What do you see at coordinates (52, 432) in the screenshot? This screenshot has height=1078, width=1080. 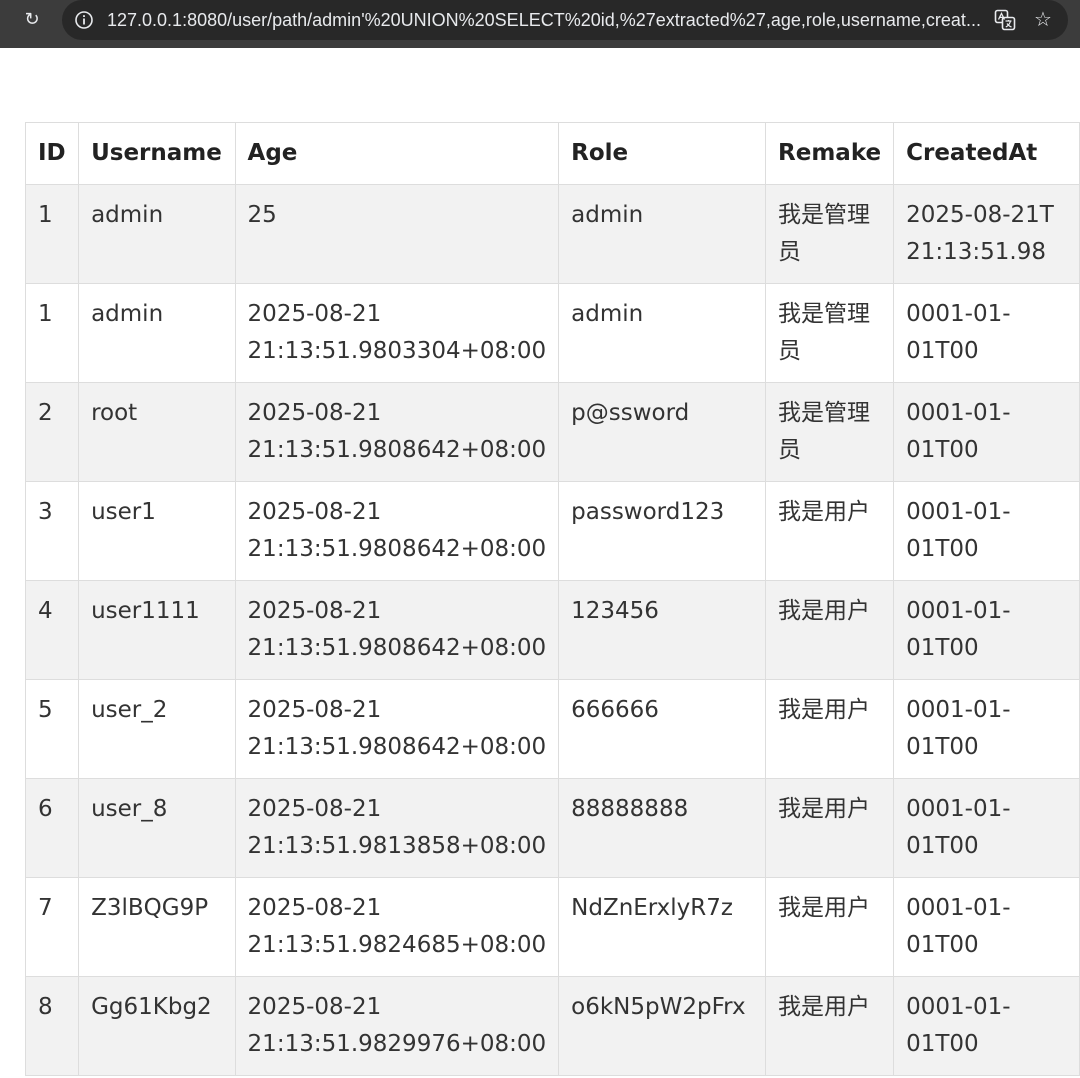 I see `cell-id: 2` at bounding box center [52, 432].